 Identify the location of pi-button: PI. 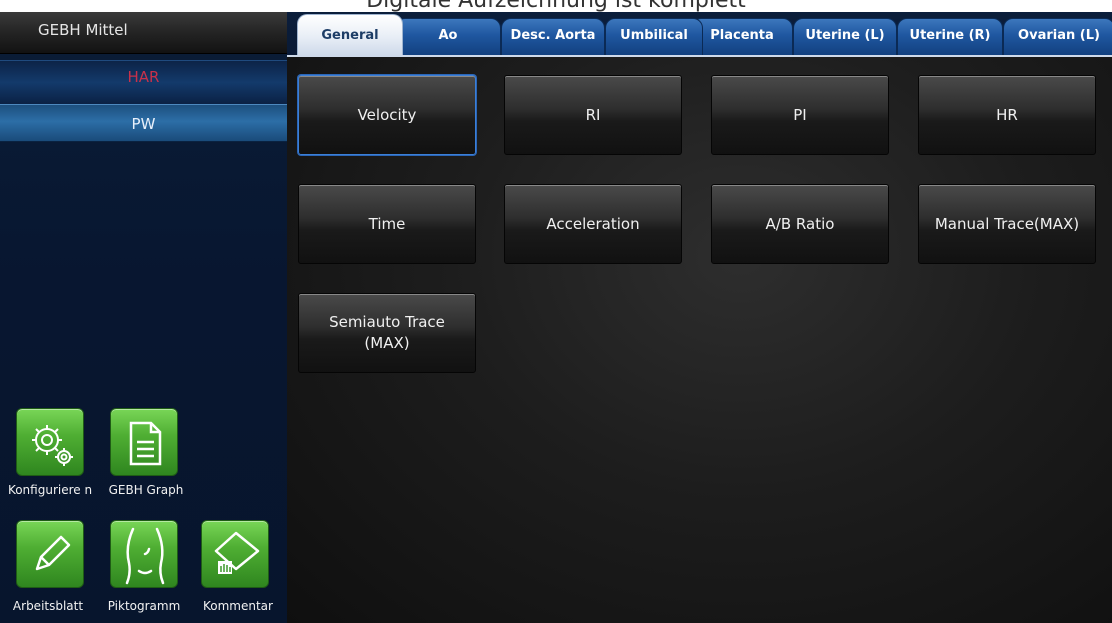
(800, 115).